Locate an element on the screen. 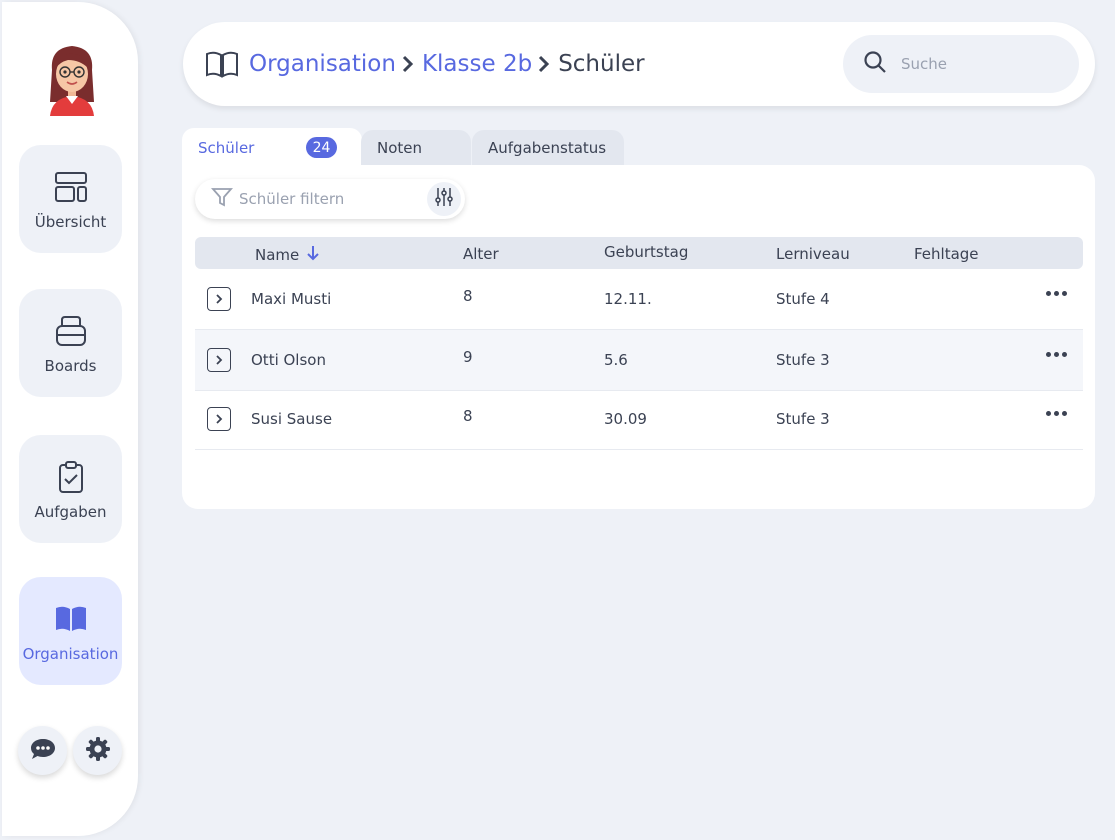  cell-name: Susi Sause is located at coordinates (292, 419).